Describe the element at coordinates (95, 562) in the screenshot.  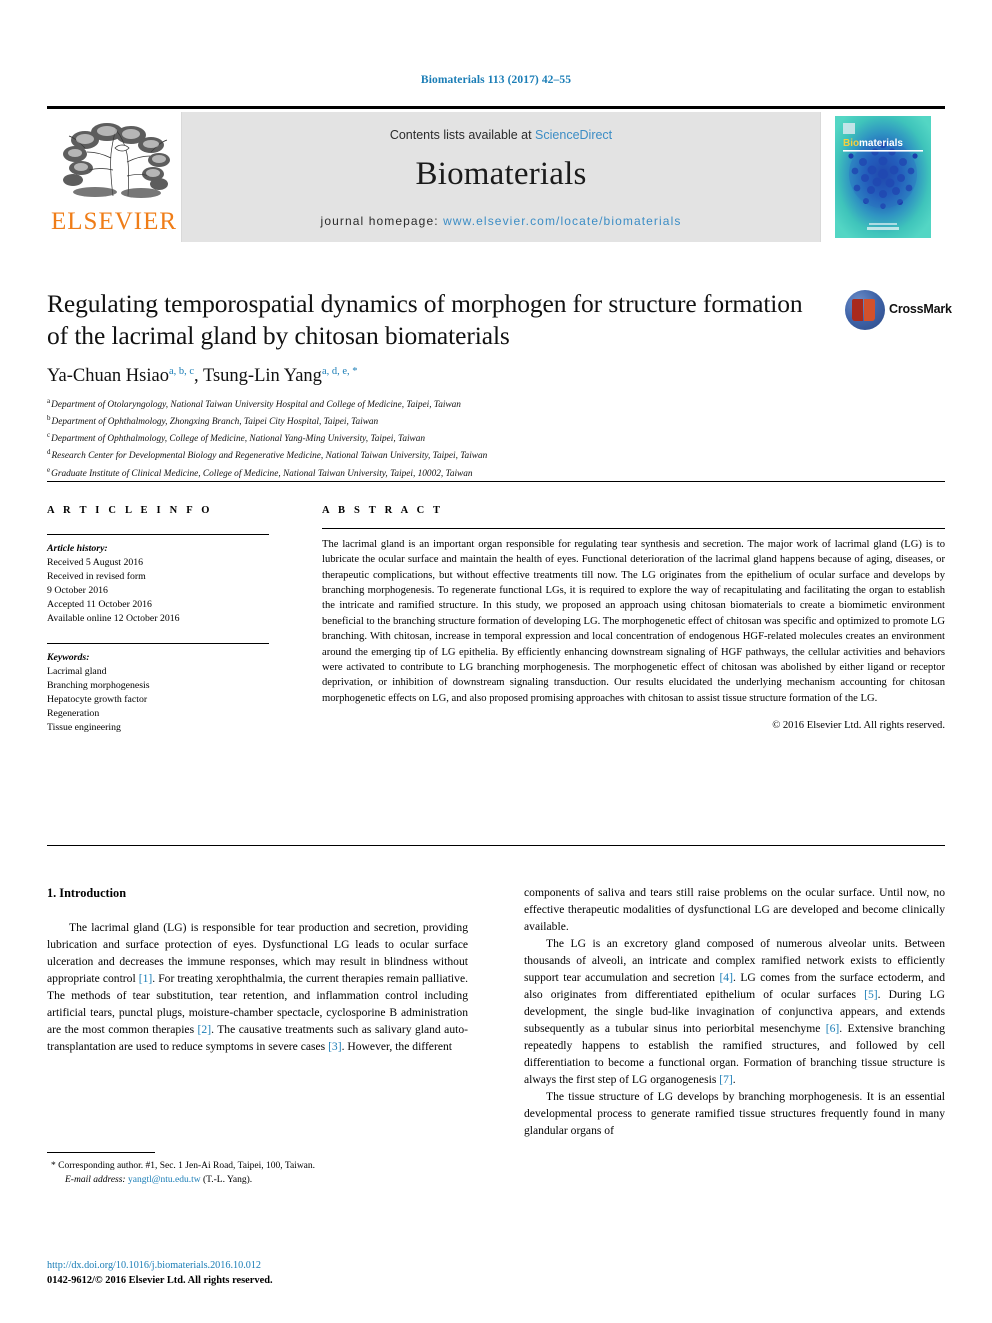
I see `history-item: Received 5 August 2016` at that location.